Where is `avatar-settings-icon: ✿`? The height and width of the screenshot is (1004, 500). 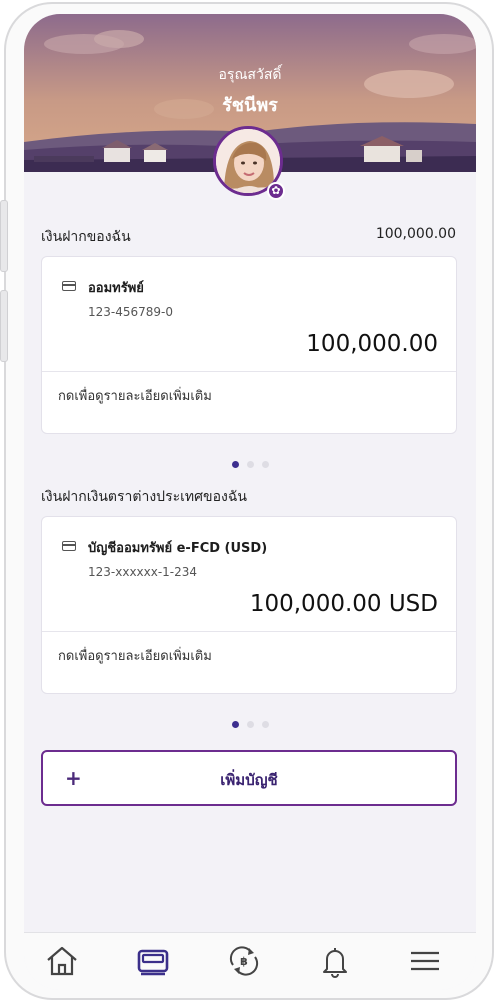
avatar-settings-icon: ✿ is located at coordinates (276, 191).